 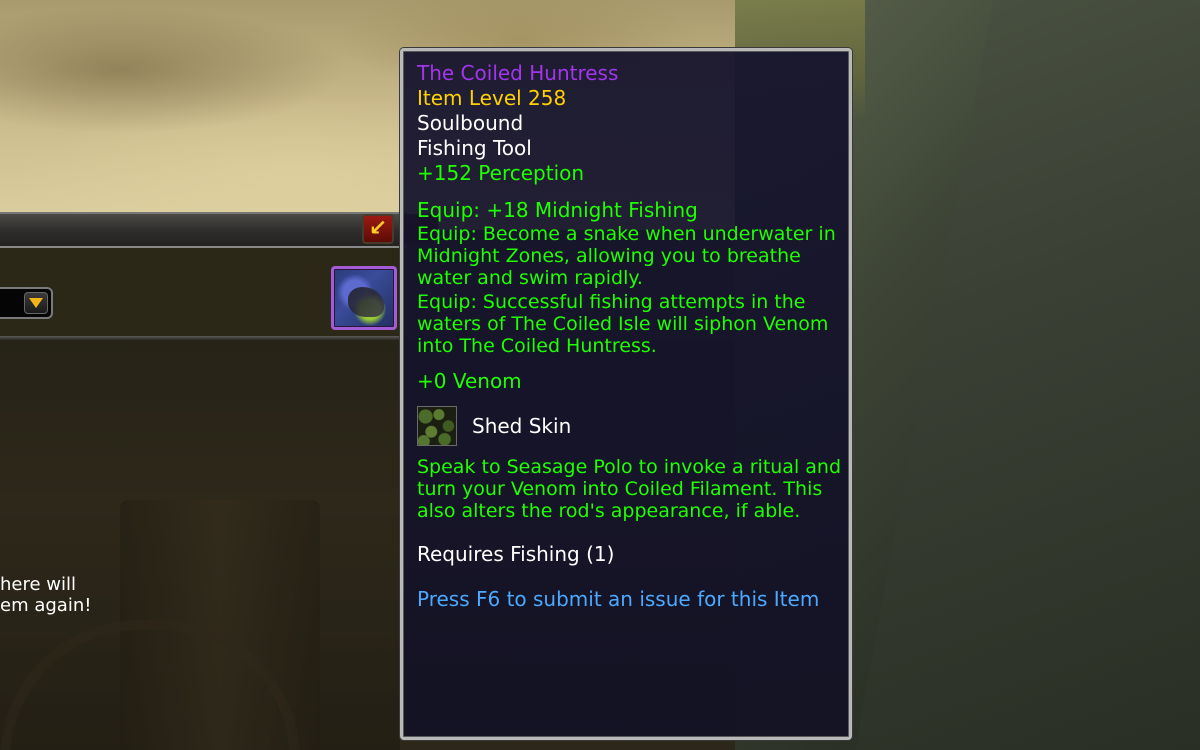 I want to click on spell-name: Shed Skin, so click(x=522, y=426).